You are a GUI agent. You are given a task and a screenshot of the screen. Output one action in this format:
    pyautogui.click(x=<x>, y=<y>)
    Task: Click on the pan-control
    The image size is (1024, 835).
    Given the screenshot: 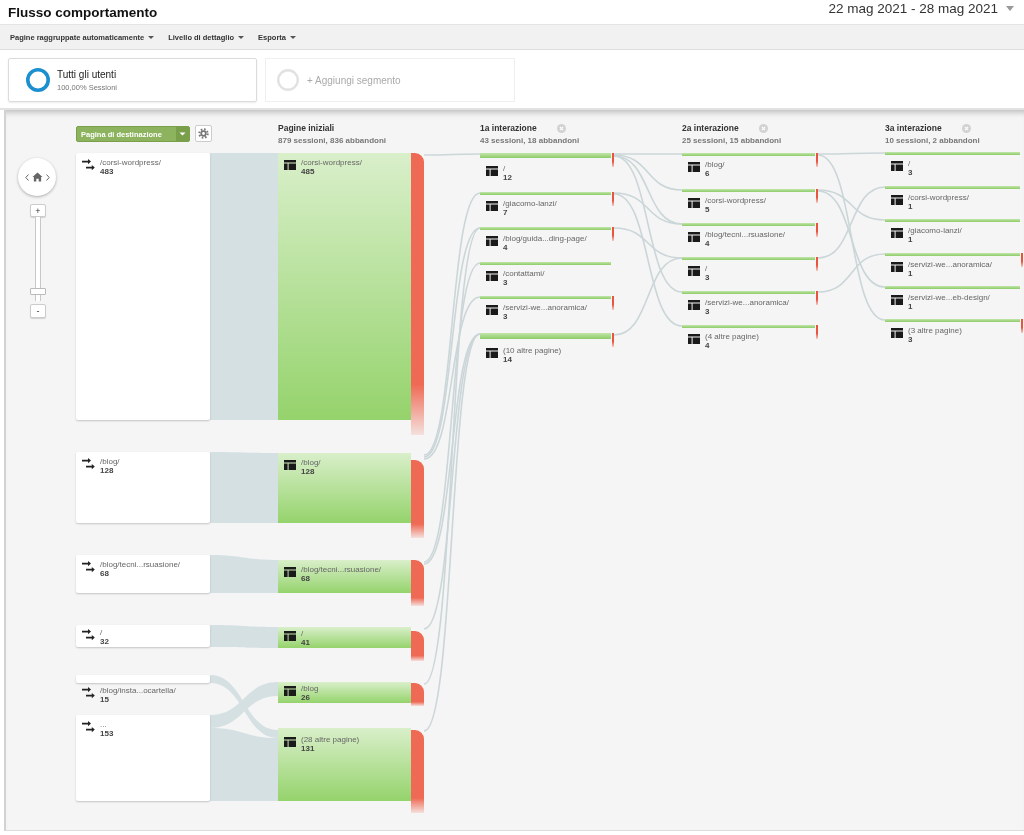 What is the action you would take?
    pyautogui.click(x=37, y=177)
    